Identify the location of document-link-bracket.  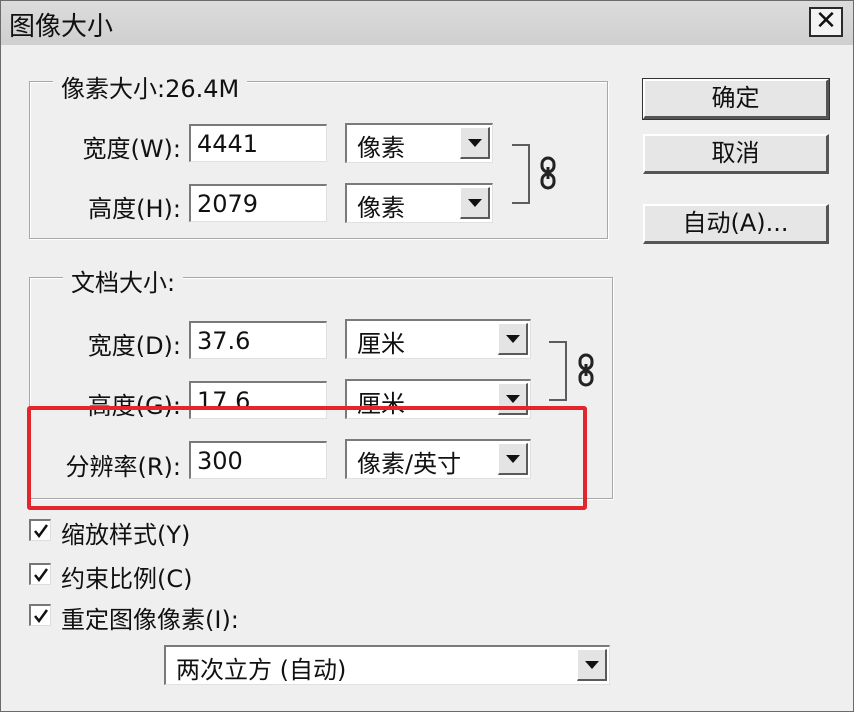
(558, 371).